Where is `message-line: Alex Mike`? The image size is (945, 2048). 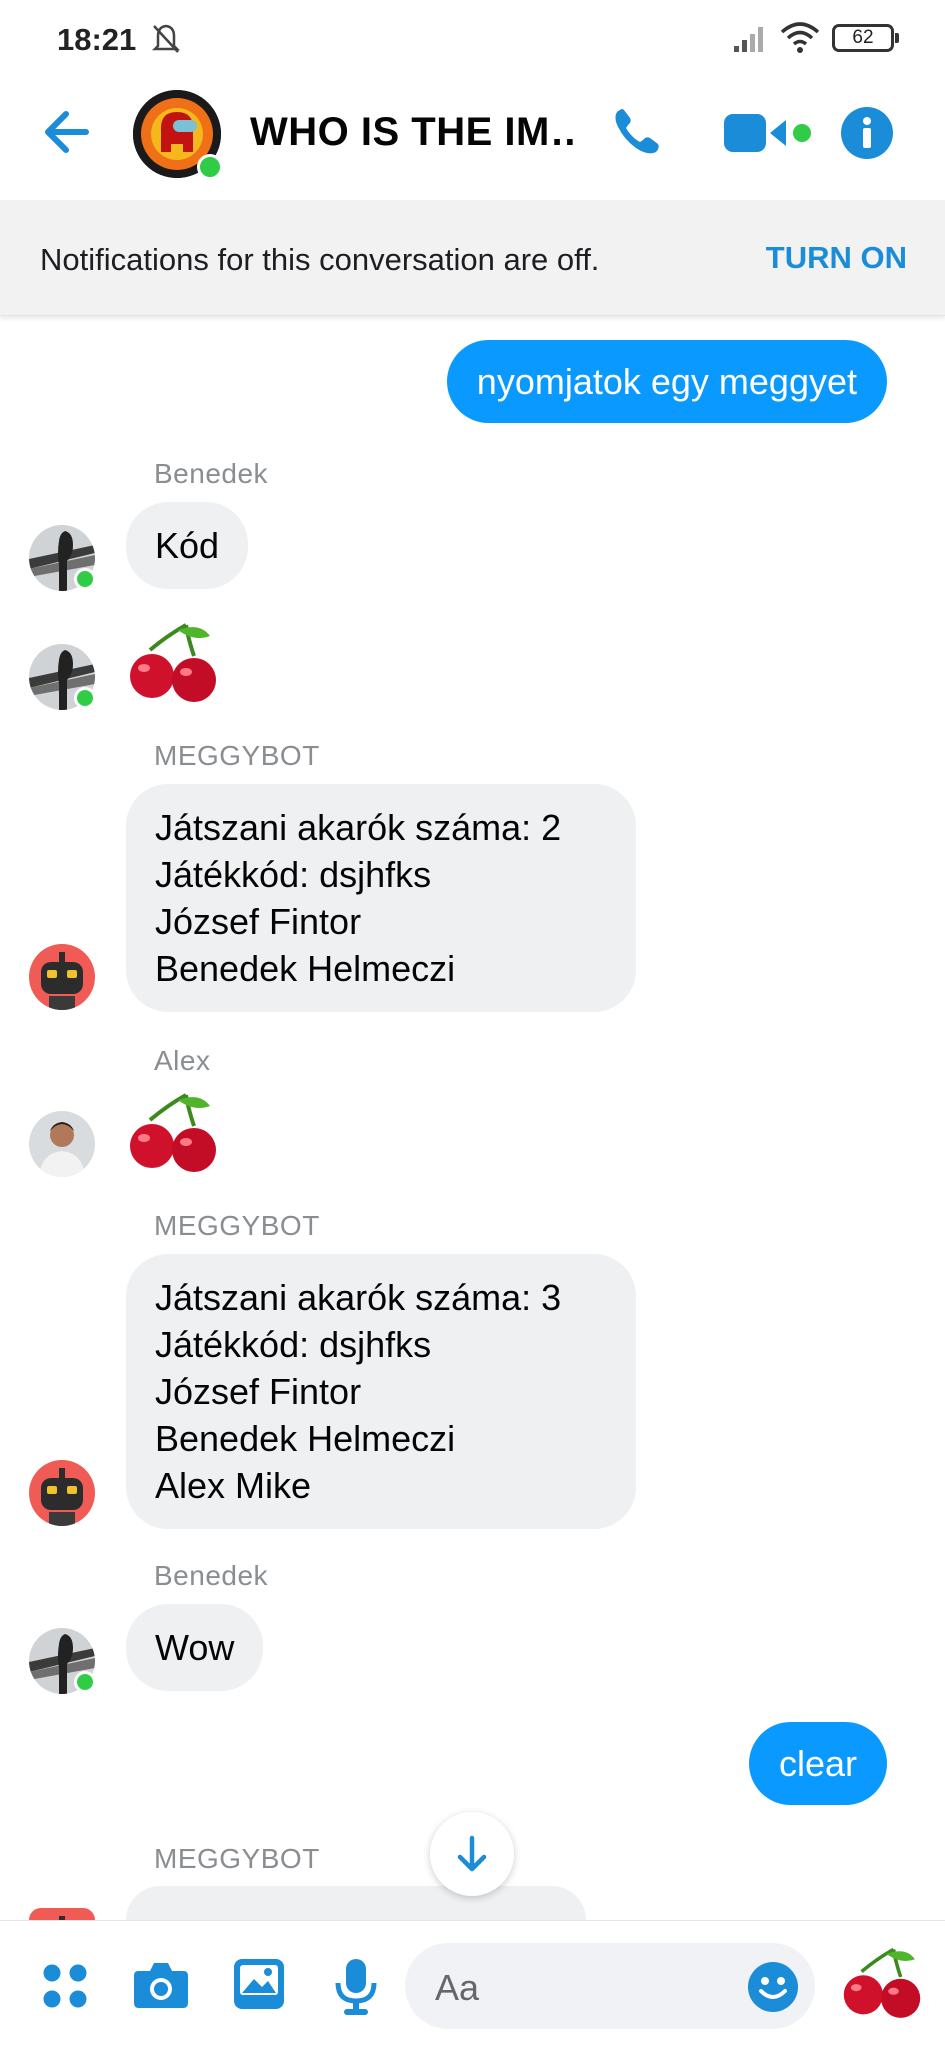
message-line: Alex Mike is located at coordinates (233, 1485).